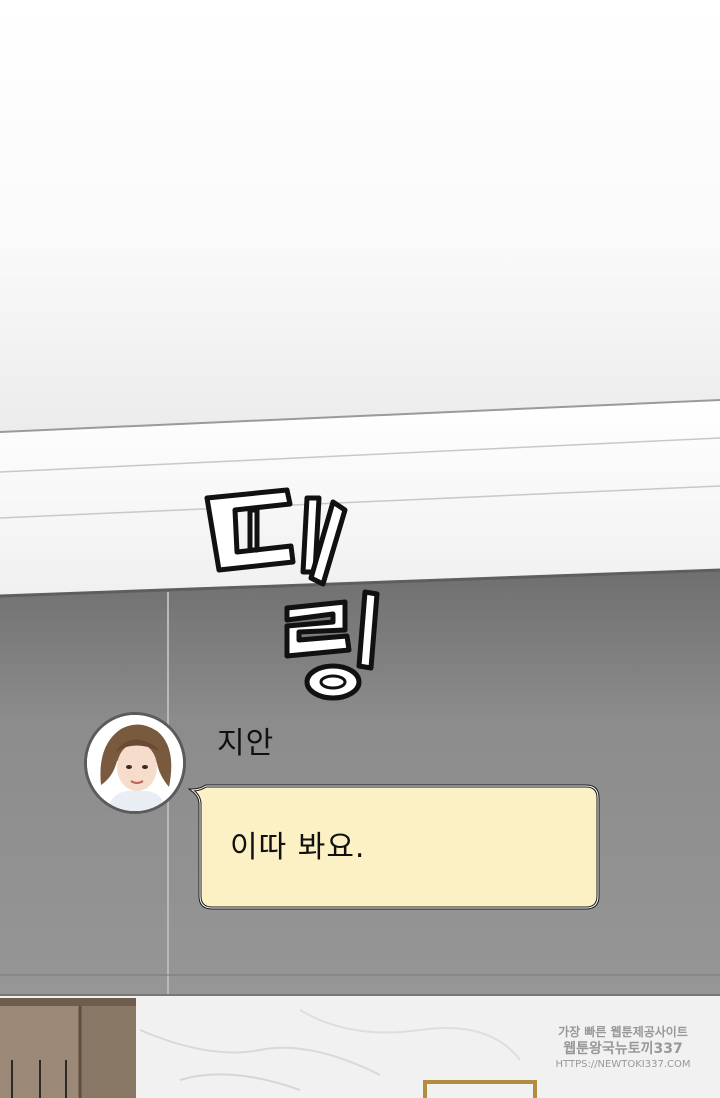 This screenshot has height=1098, width=720. What do you see at coordinates (623, 1064) in the screenshot?
I see `watermark-line-3: HTTPS://NEWTOKI337.COM` at bounding box center [623, 1064].